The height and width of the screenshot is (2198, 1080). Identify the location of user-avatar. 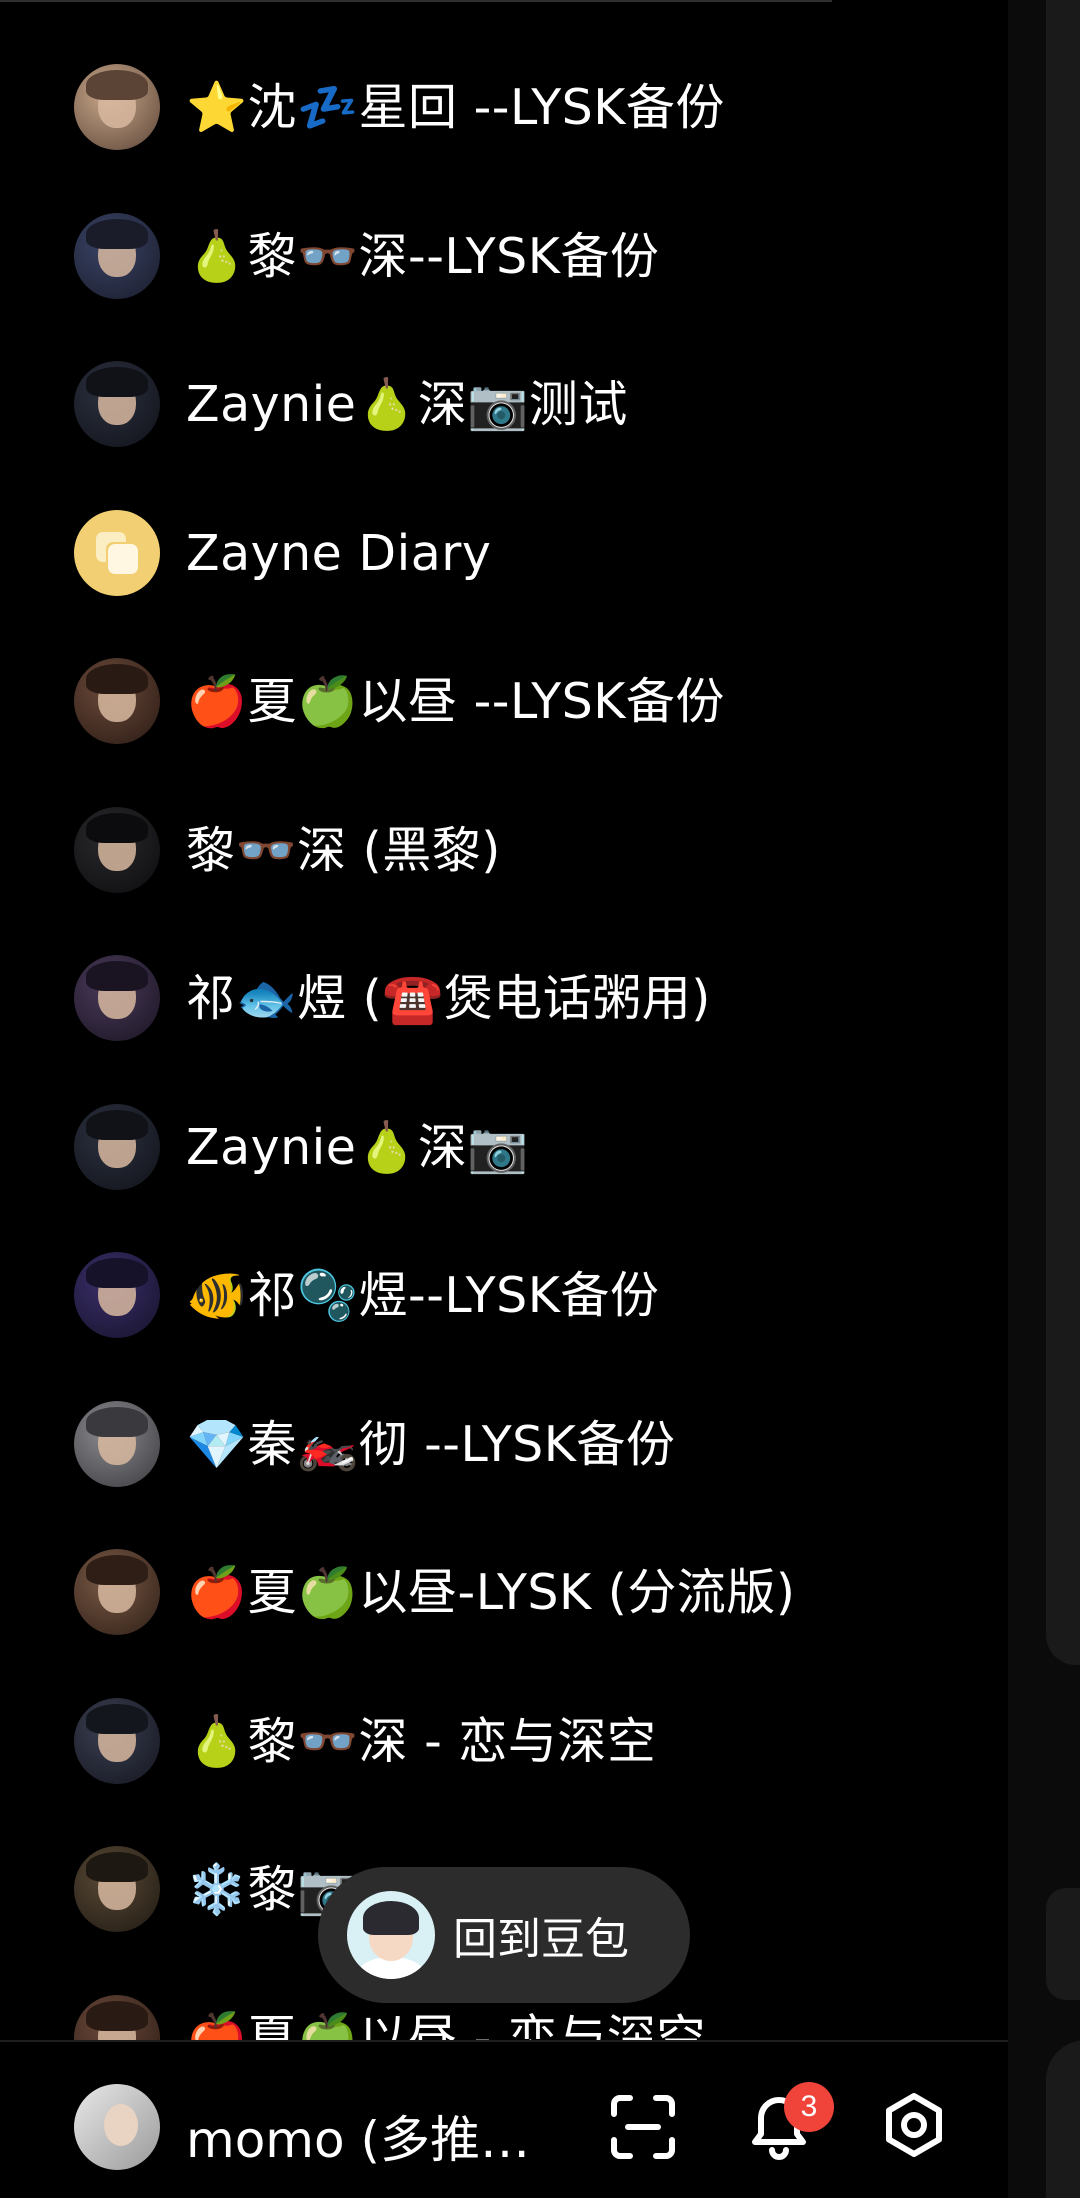
(117, 2127).